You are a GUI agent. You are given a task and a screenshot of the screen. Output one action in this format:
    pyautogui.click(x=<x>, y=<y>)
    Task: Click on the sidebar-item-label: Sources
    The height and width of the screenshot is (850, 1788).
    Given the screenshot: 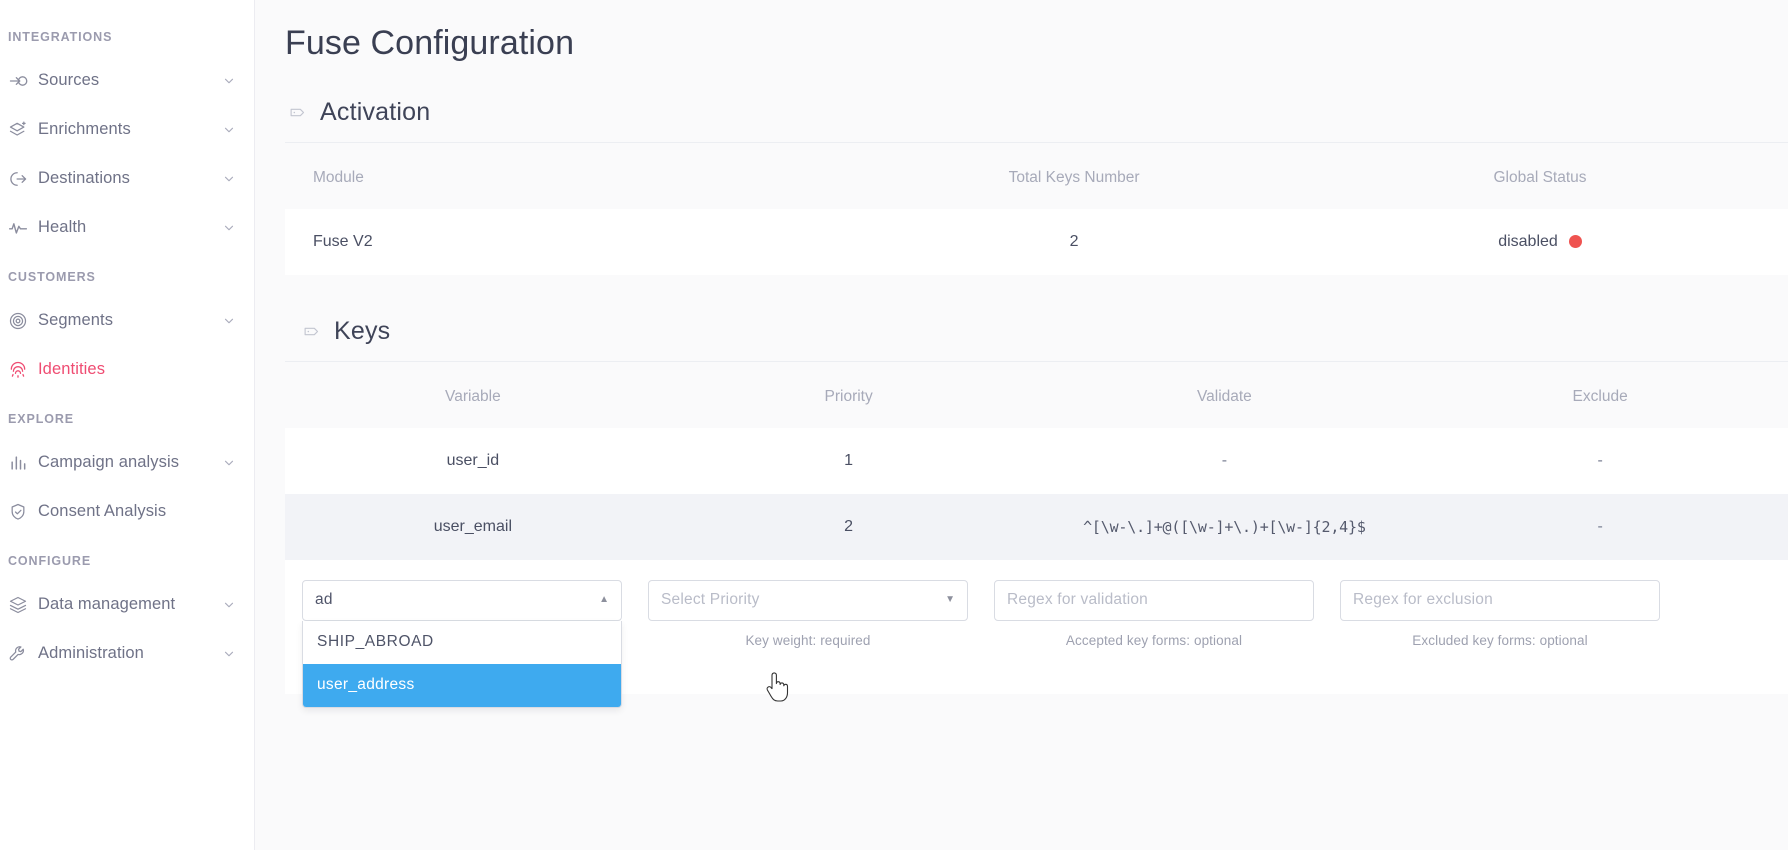 What is the action you would take?
    pyautogui.click(x=69, y=80)
    